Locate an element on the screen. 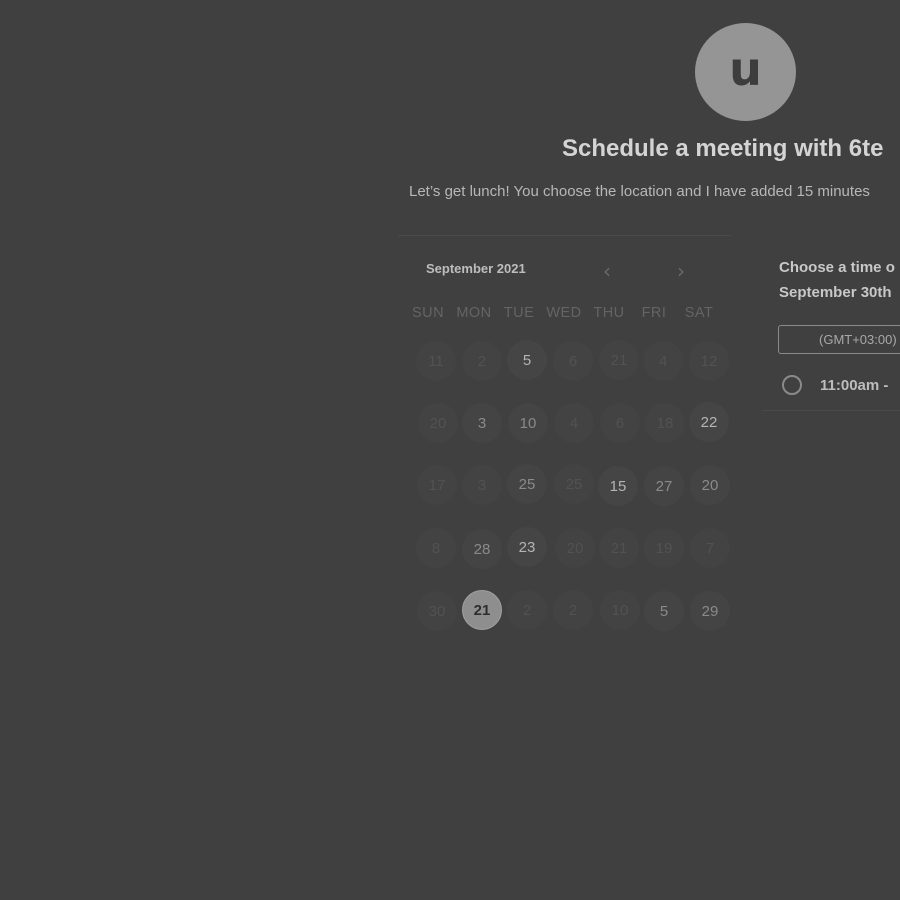  time-slot-radio is located at coordinates (792, 385).